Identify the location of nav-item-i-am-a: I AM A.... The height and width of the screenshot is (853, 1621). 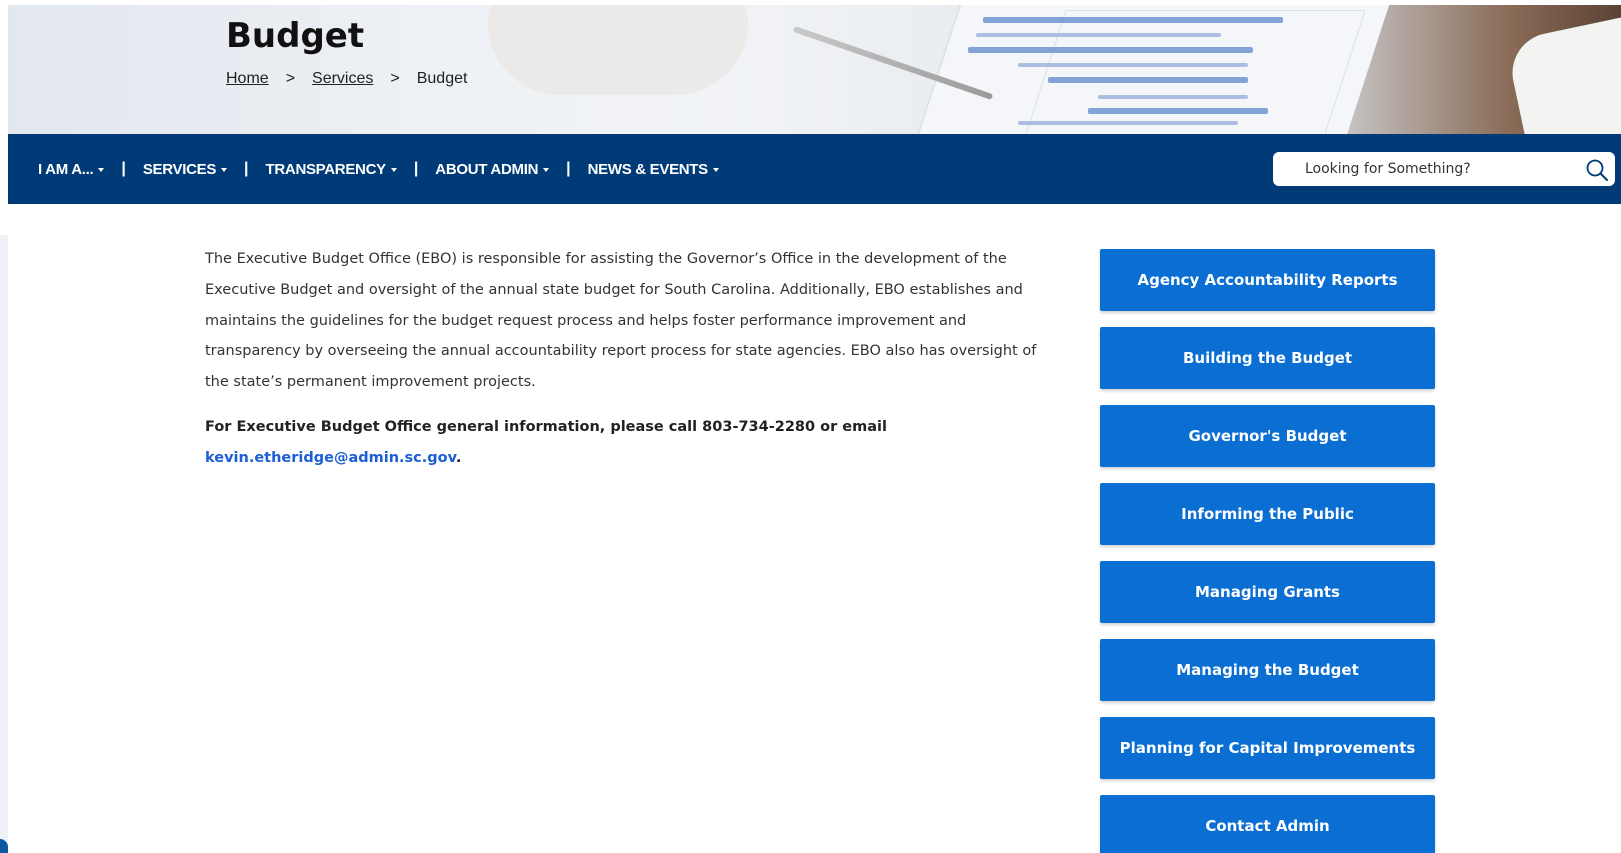
(71, 169).